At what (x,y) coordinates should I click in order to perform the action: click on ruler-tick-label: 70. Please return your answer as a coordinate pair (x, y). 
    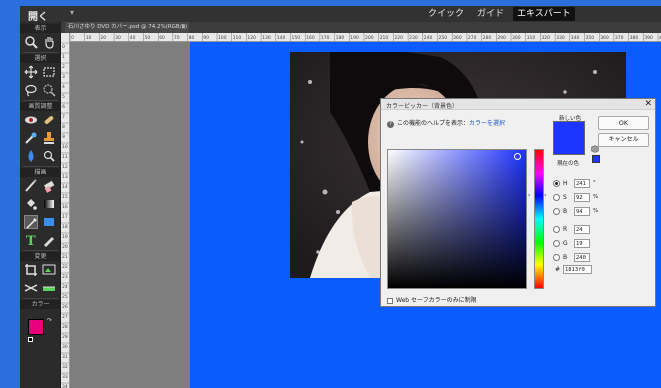
    Looking at the image, I should click on (177, 38).